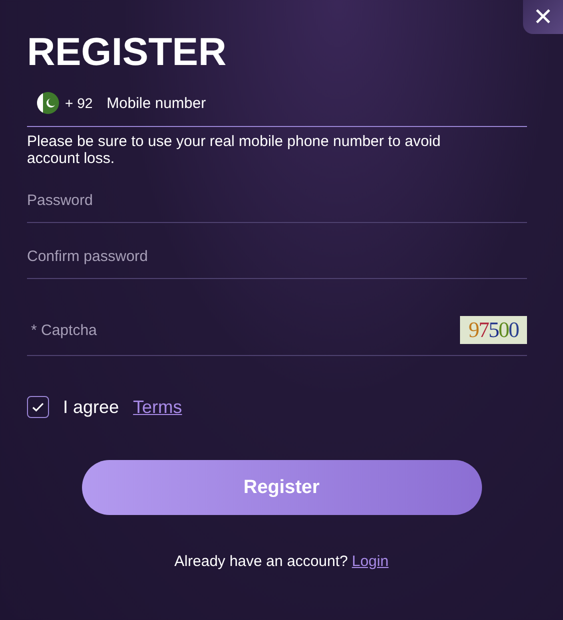 The image size is (563, 620). I want to click on mobile-number-field: Mobile number, so click(206, 103).